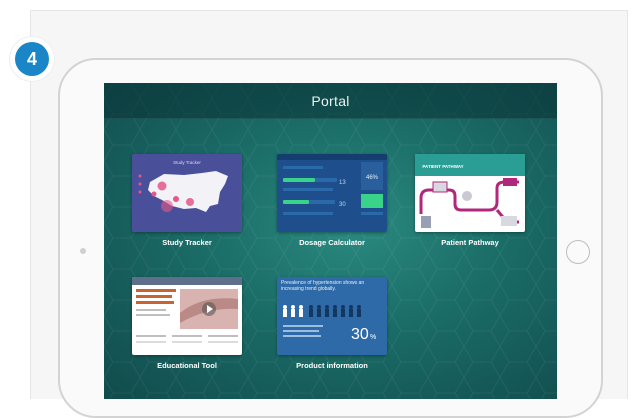 The image size is (633, 418). Describe the element at coordinates (187, 193) in the screenshot. I see `study-tracker-thumbnail: Study Tracker` at that location.